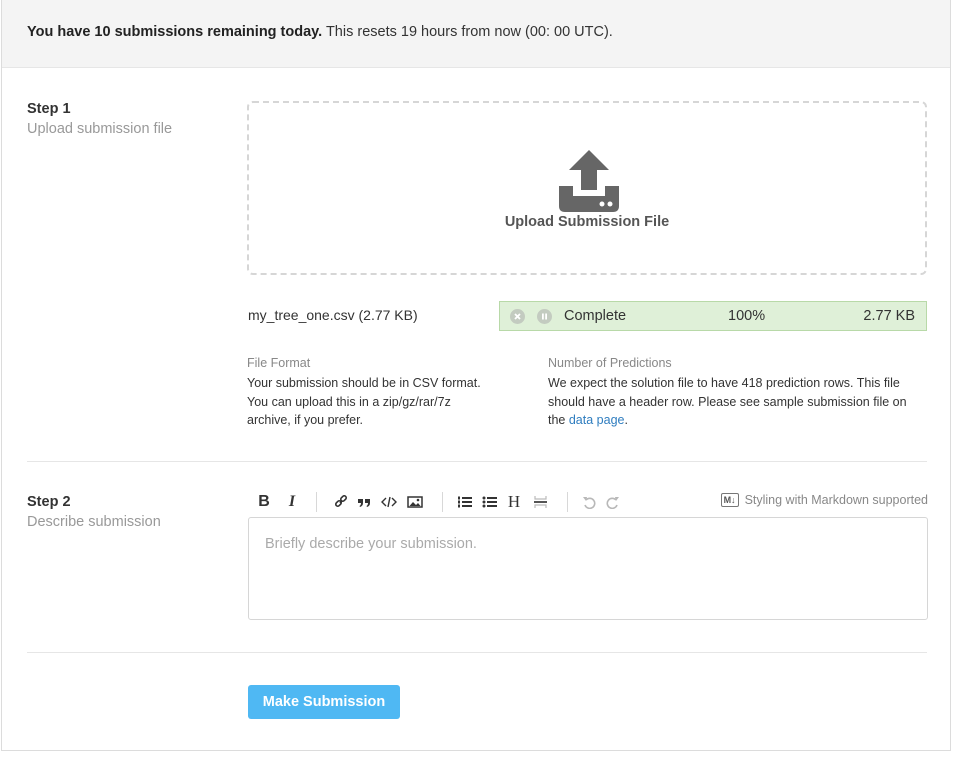 The width and height of the screenshot is (953, 757). Describe the element at coordinates (589, 181) in the screenshot. I see `upload-icon` at that location.